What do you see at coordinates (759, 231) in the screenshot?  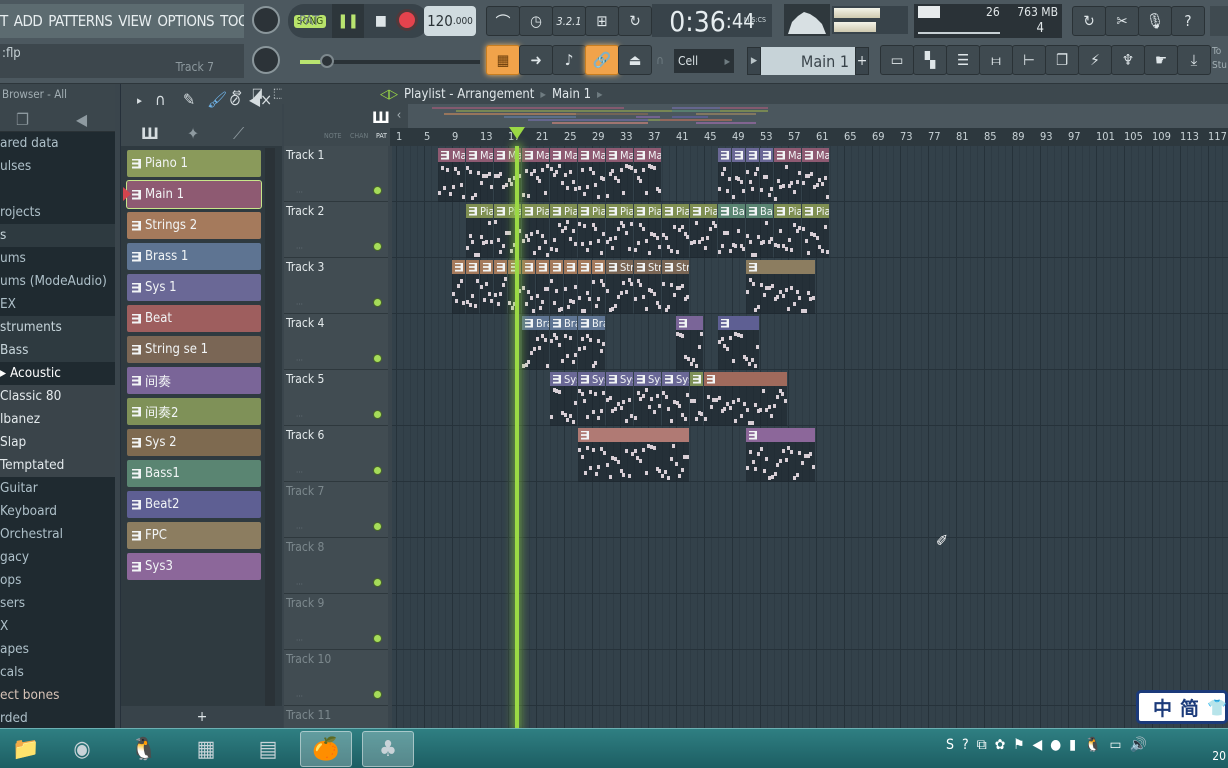 I see `playlist-clip: Bass1` at bounding box center [759, 231].